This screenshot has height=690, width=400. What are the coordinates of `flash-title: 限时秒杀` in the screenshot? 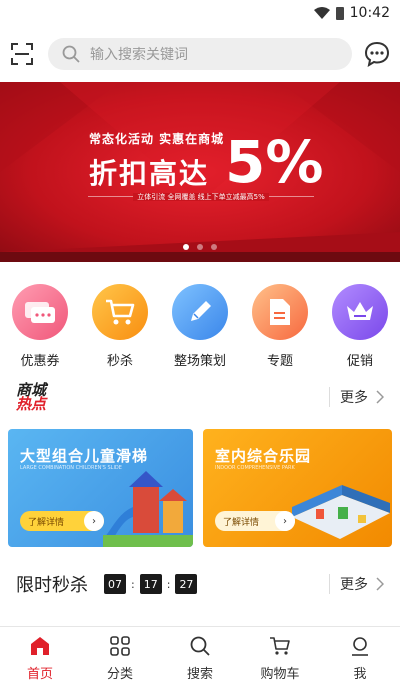 It's located at (52, 585).